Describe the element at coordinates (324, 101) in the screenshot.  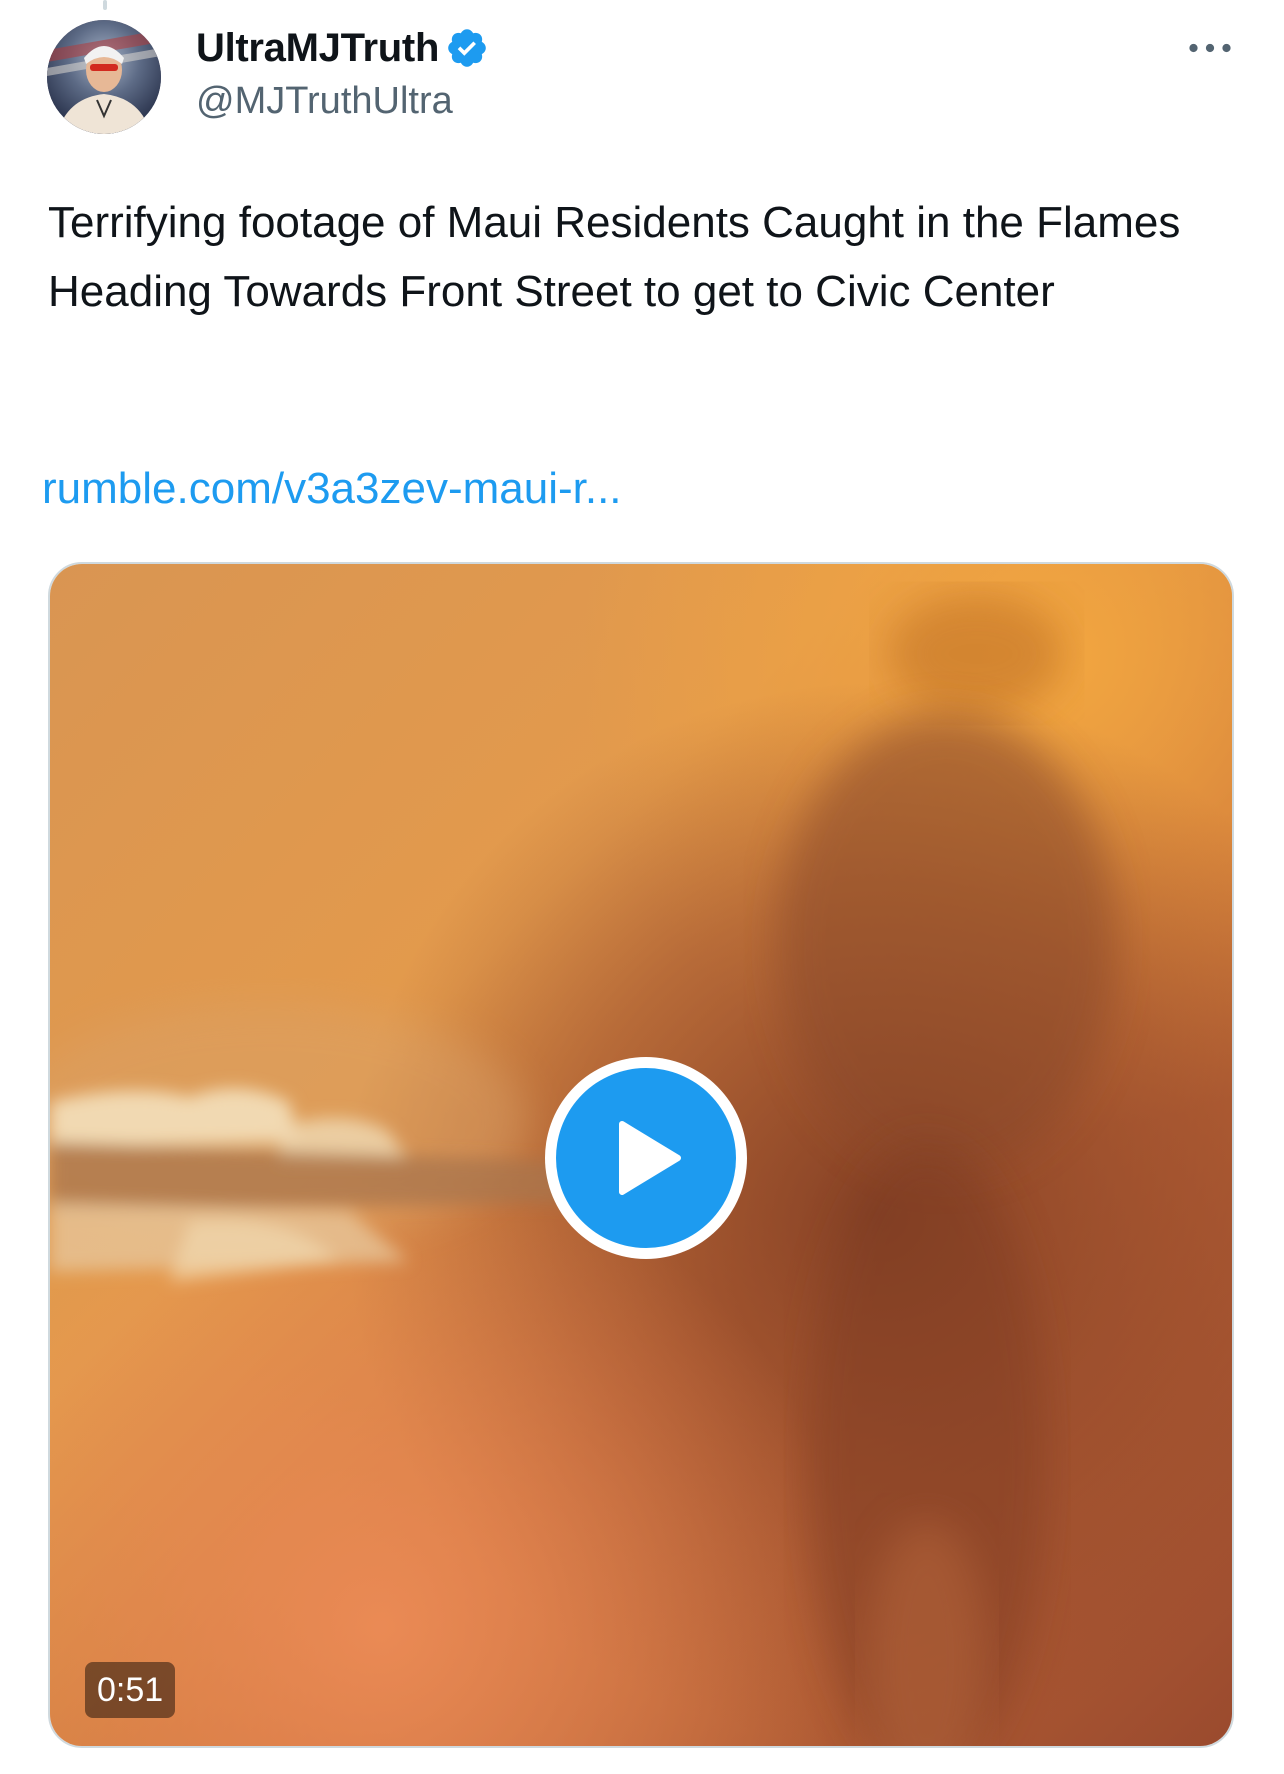
I see `author-handle: @MJTruthUltra` at that location.